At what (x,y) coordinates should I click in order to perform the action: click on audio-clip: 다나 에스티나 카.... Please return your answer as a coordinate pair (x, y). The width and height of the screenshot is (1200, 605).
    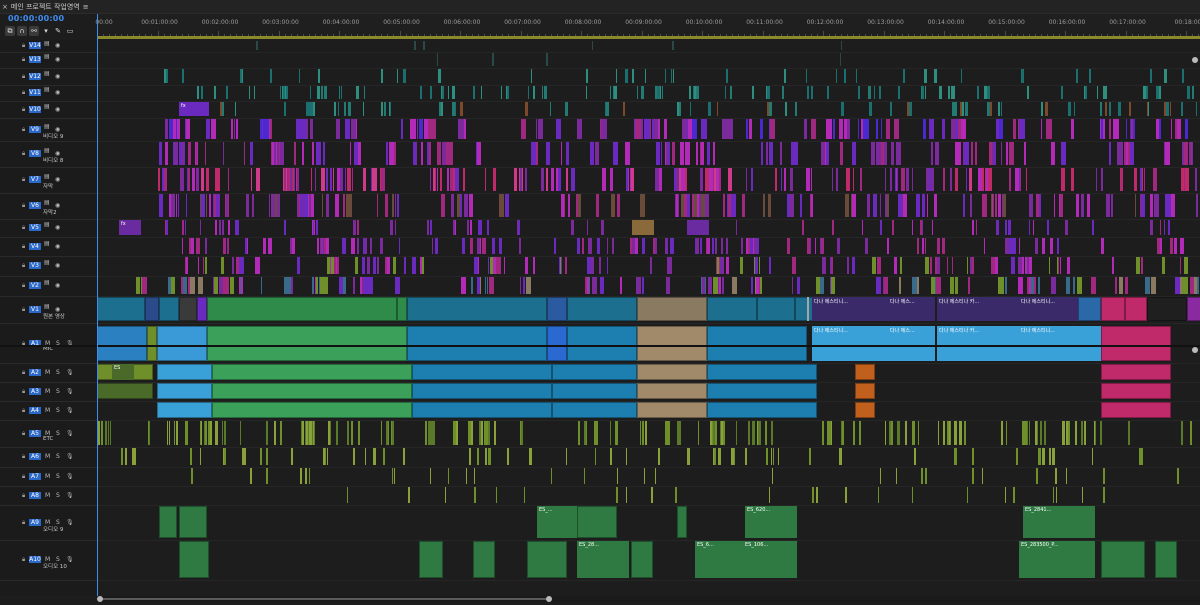
    Looking at the image, I should click on (978, 343).